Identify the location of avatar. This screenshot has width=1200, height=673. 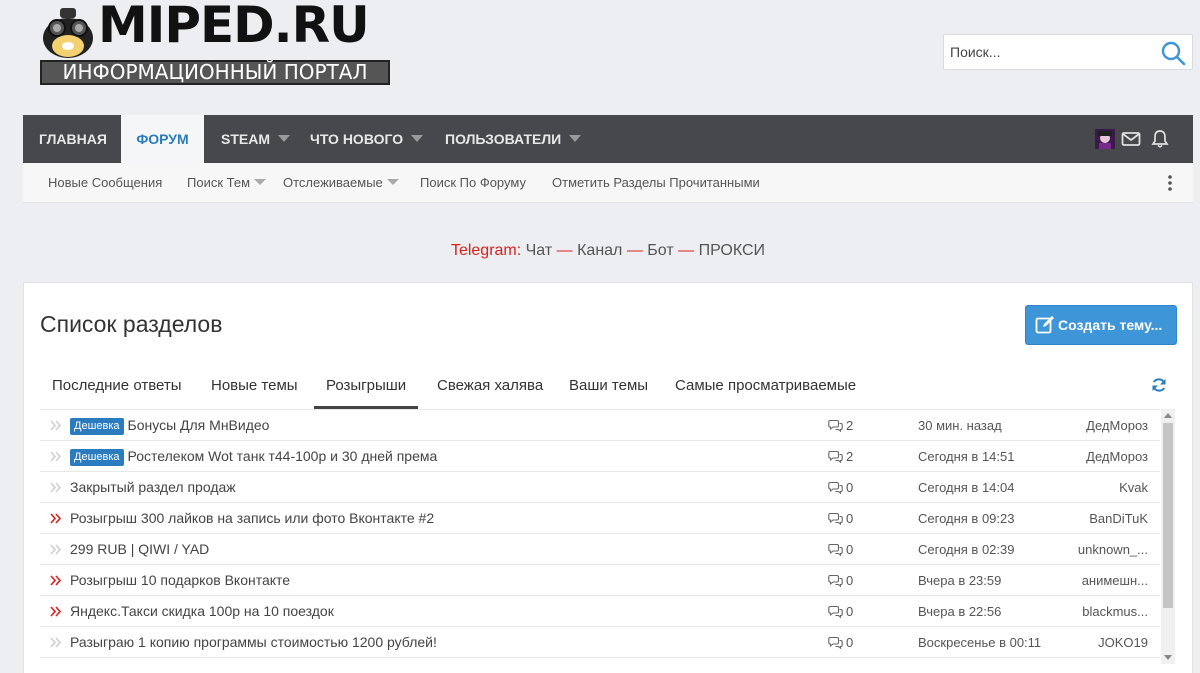
(1105, 139).